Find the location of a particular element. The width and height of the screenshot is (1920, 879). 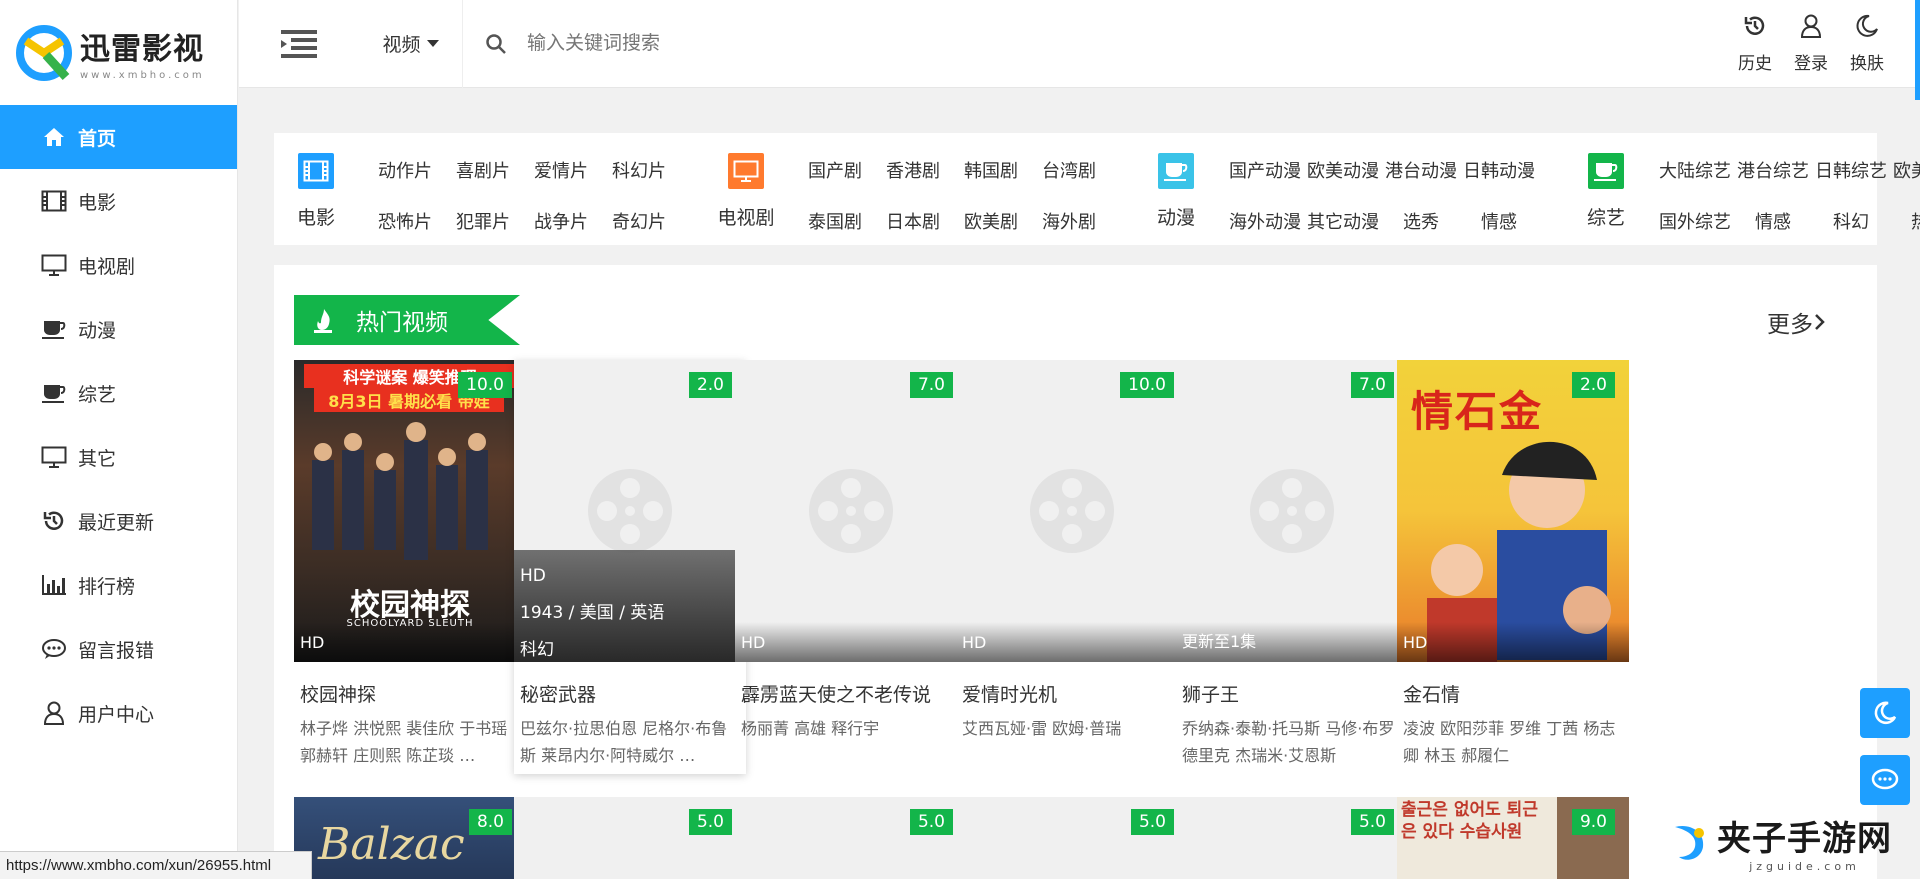

sidebar-item-label: 首页 is located at coordinates (97, 138).